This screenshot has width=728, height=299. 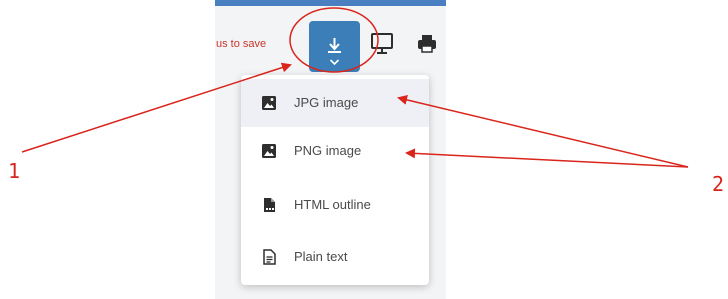 I want to click on callout-label-1: 1, so click(x=14, y=171).